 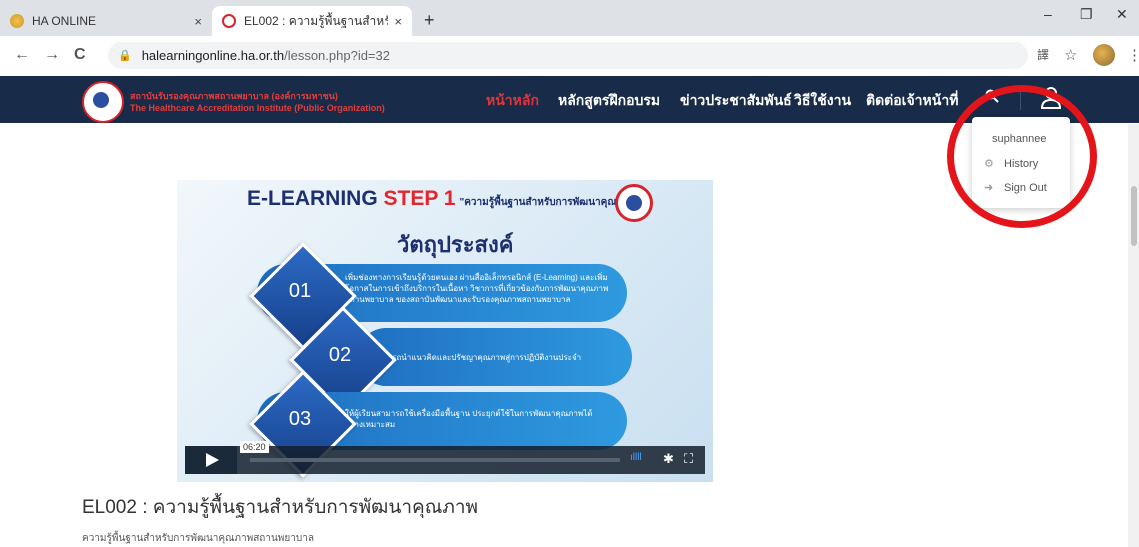 What do you see at coordinates (636, 457) in the screenshot?
I see `volume-icon: ıllll` at bounding box center [636, 457].